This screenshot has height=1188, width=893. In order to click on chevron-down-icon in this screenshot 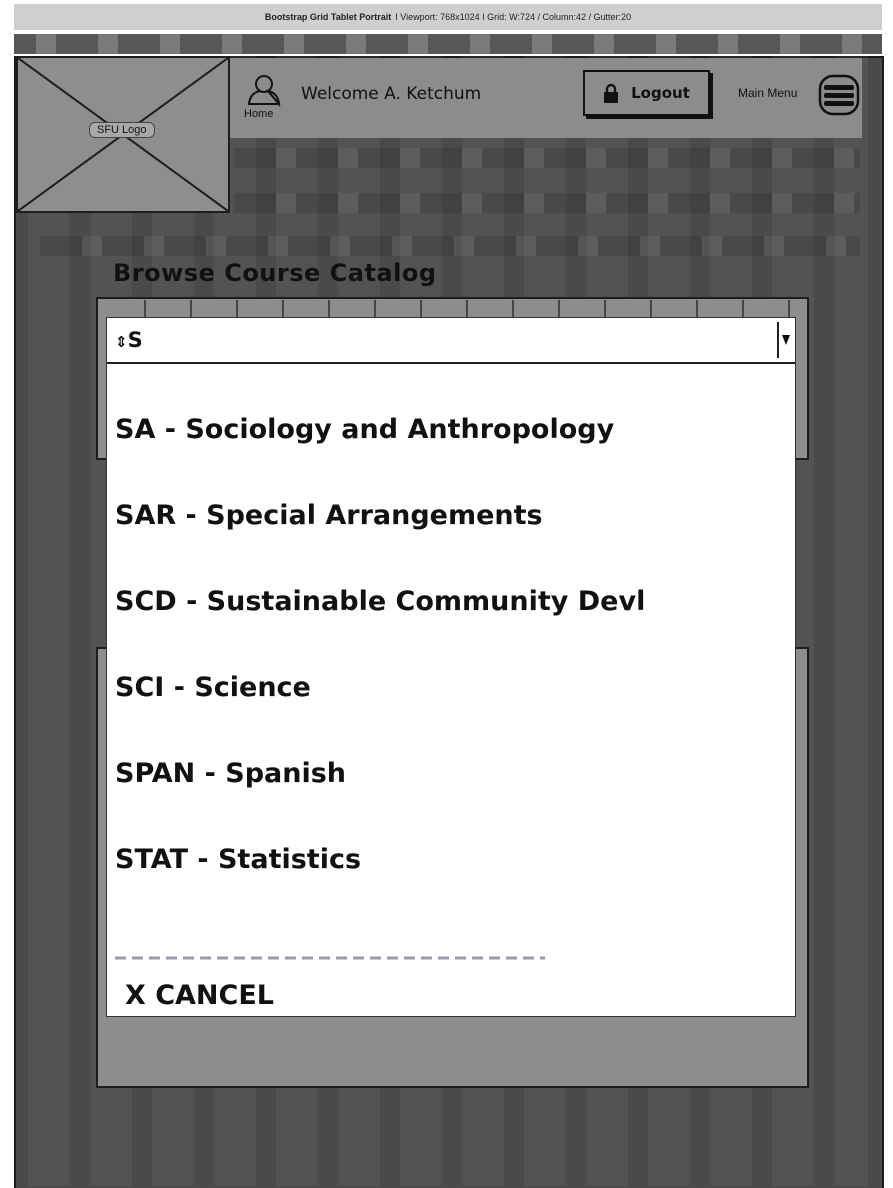, I will do `click(786, 340)`.